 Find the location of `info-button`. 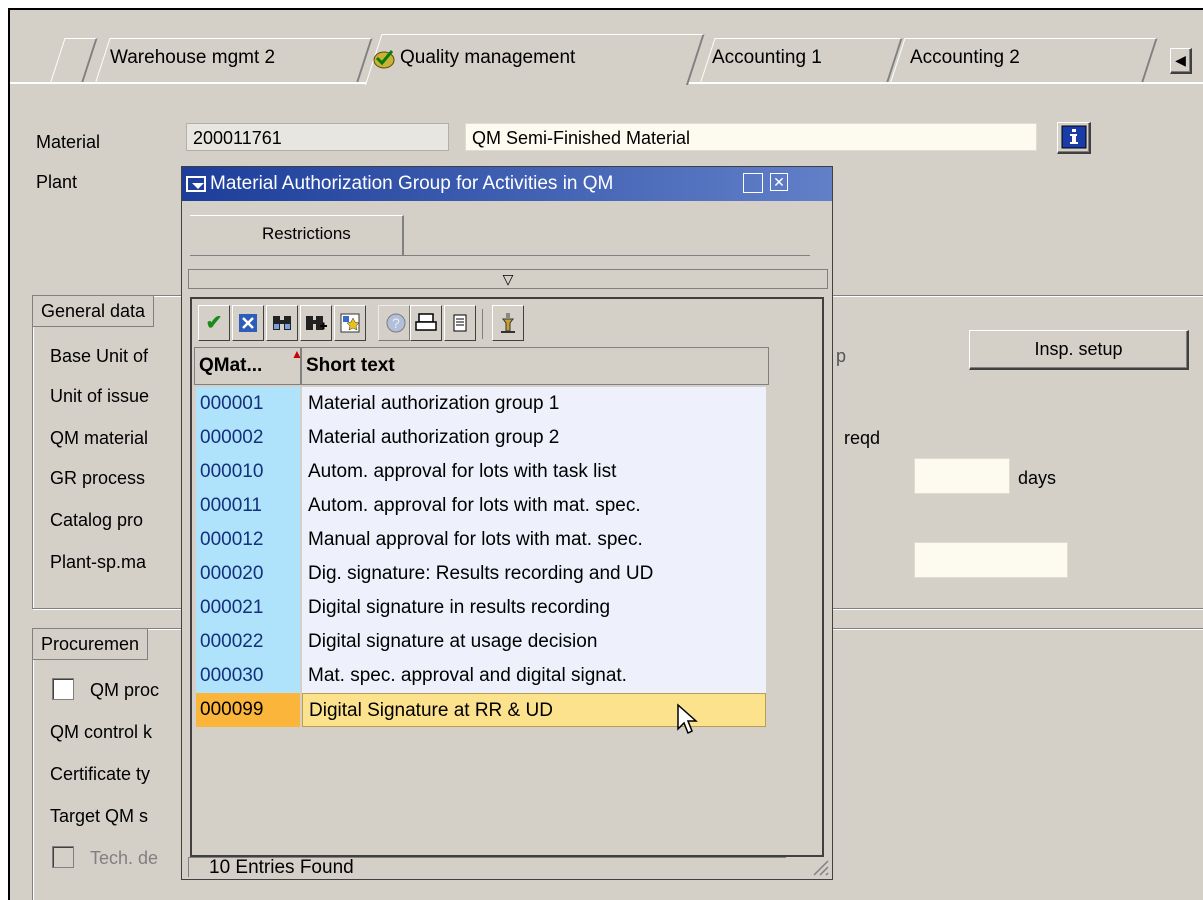

info-button is located at coordinates (1074, 138).